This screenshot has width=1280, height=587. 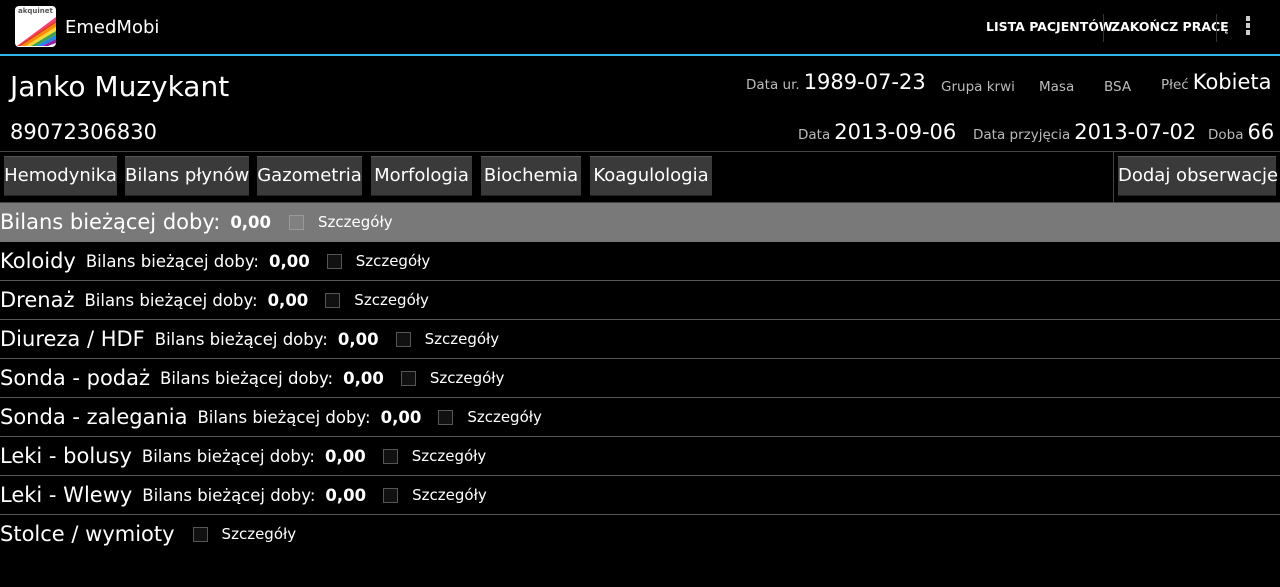 What do you see at coordinates (120, 86) in the screenshot?
I see `patient-name: Janko Muzykant` at bounding box center [120, 86].